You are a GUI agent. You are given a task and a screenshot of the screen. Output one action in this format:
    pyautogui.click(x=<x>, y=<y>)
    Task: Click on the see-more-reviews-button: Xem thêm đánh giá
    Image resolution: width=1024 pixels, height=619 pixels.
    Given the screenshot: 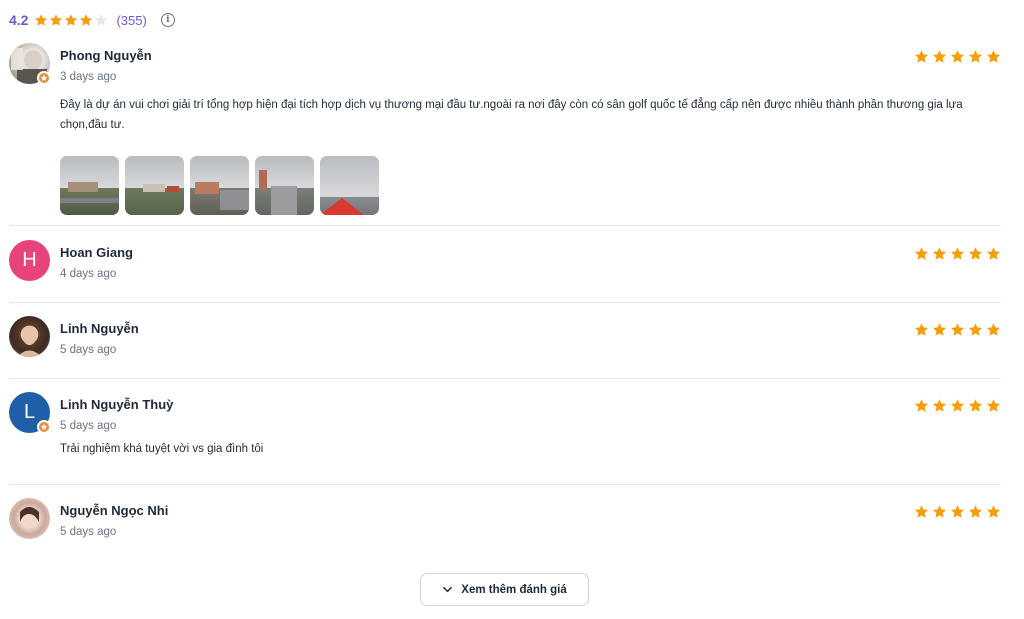 What is the action you would take?
    pyautogui.click(x=504, y=589)
    